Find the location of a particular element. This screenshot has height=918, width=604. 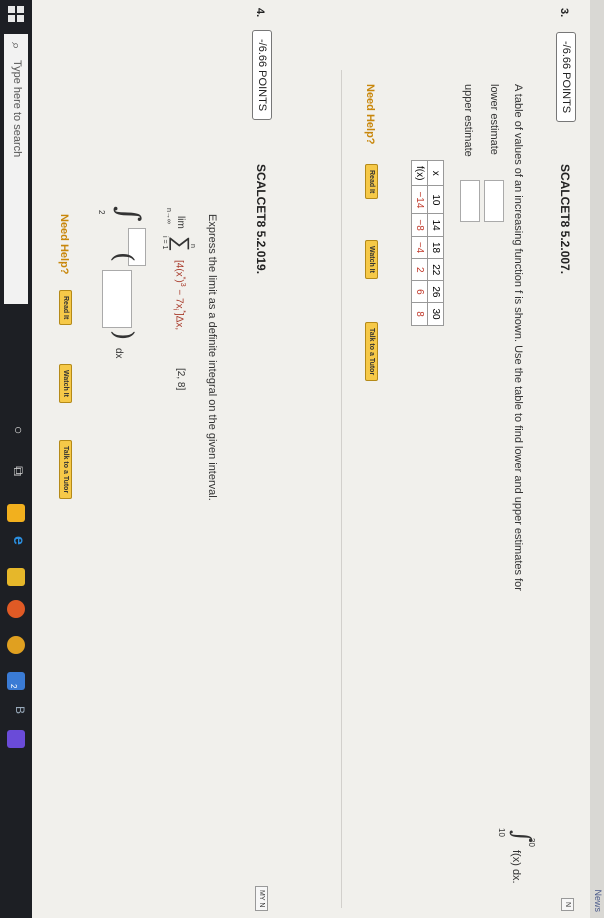

table-header-fx: f(x) is located at coordinates (419, 173).